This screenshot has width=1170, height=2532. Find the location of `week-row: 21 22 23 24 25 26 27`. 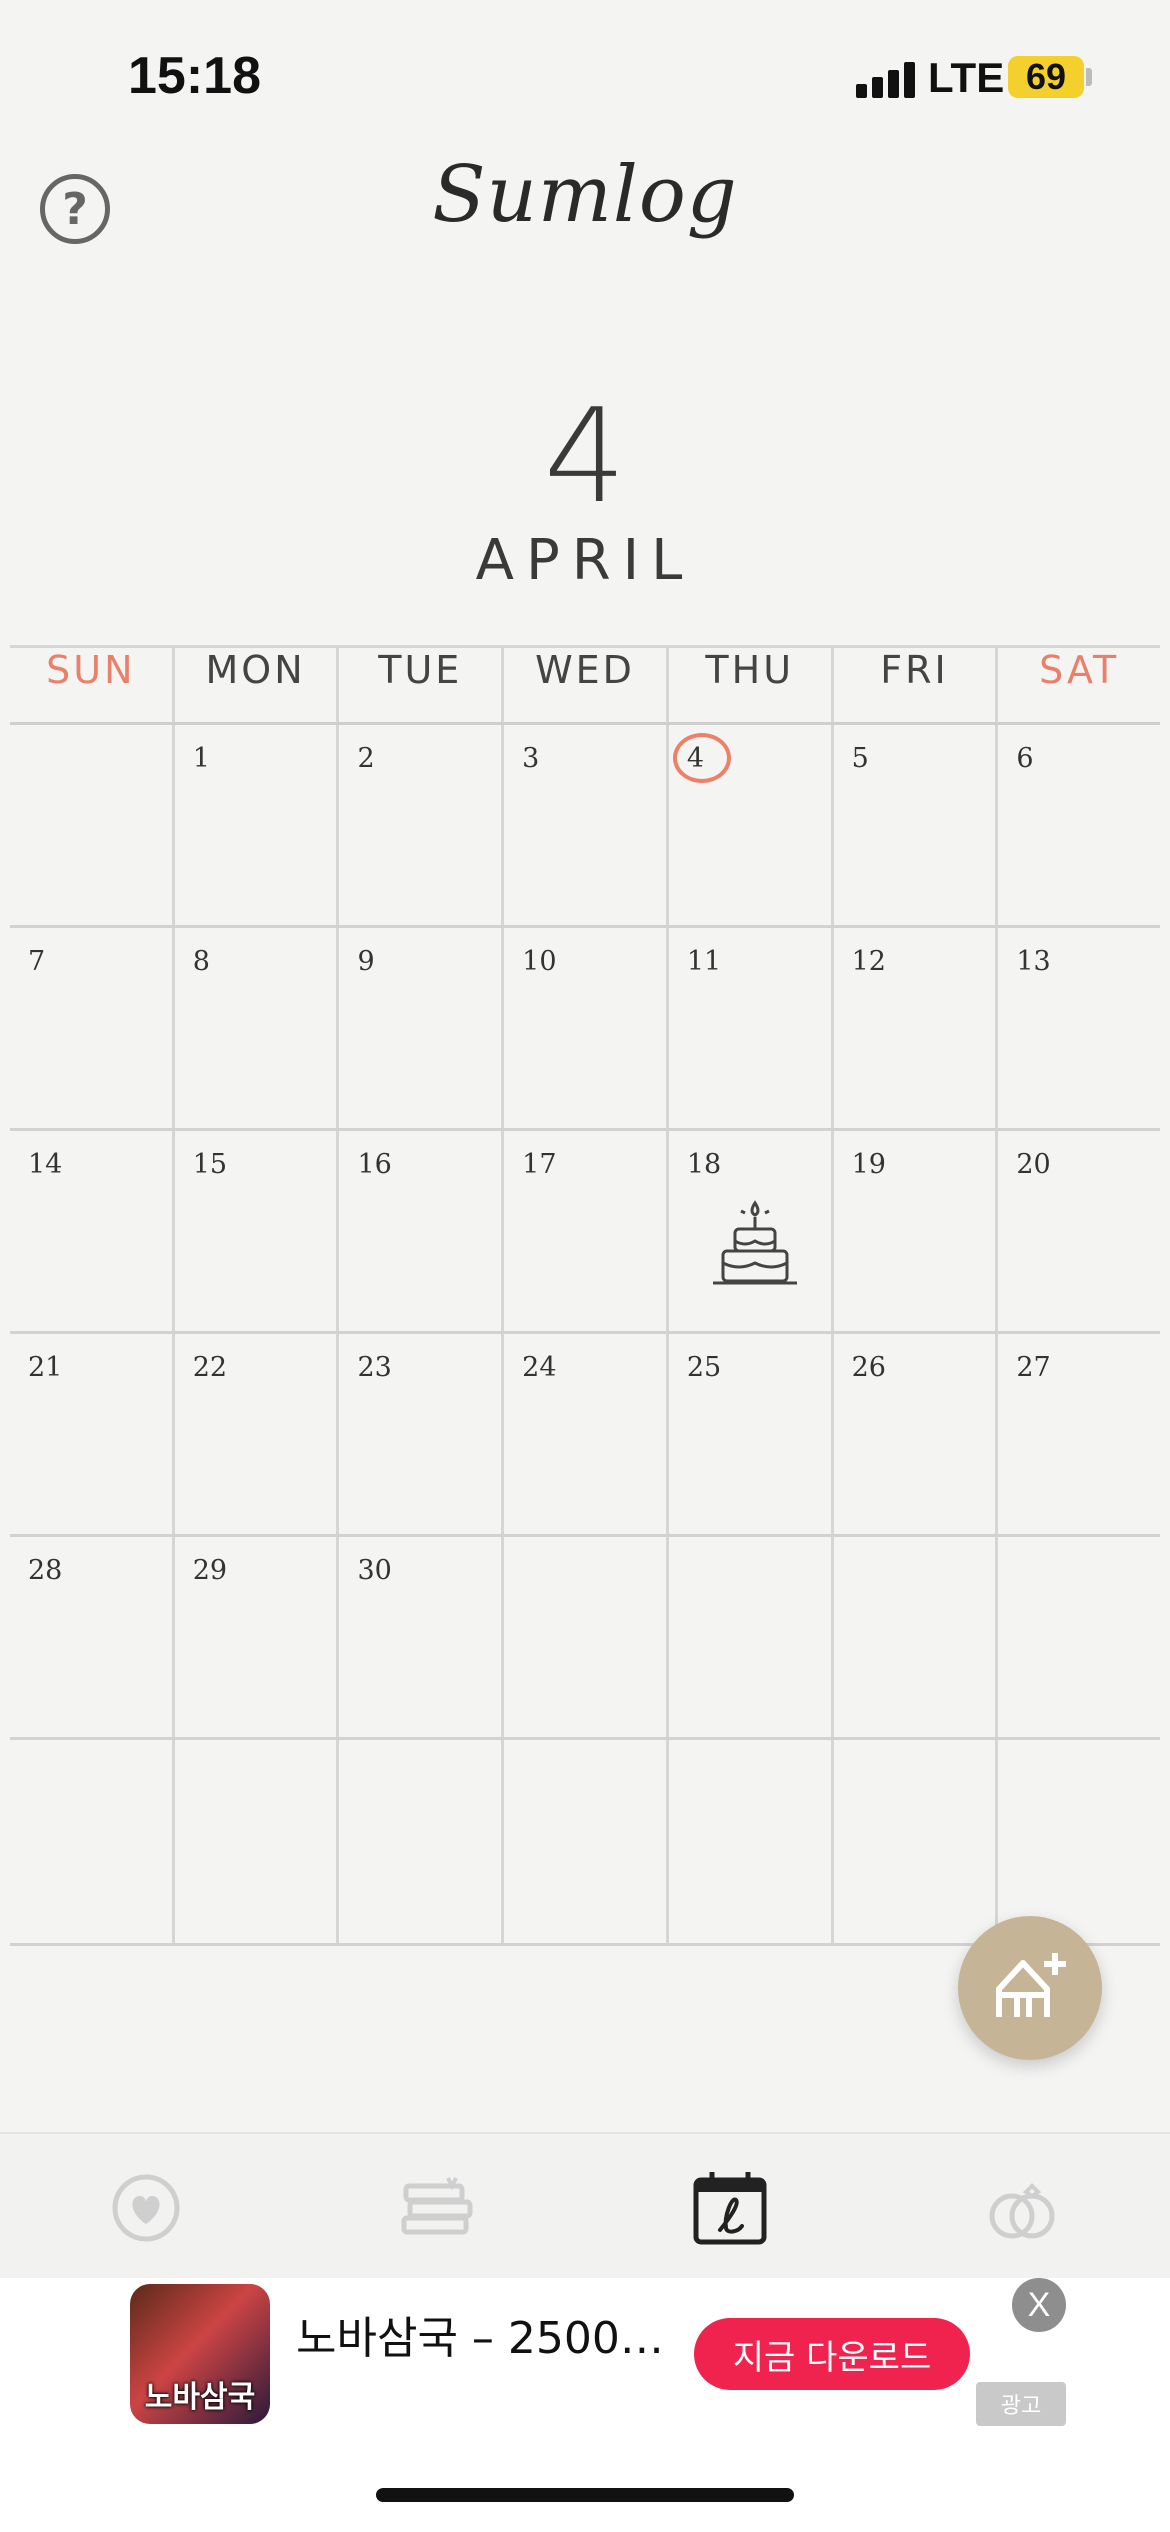

week-row: 21 22 23 24 25 26 27 is located at coordinates (585, 1435).